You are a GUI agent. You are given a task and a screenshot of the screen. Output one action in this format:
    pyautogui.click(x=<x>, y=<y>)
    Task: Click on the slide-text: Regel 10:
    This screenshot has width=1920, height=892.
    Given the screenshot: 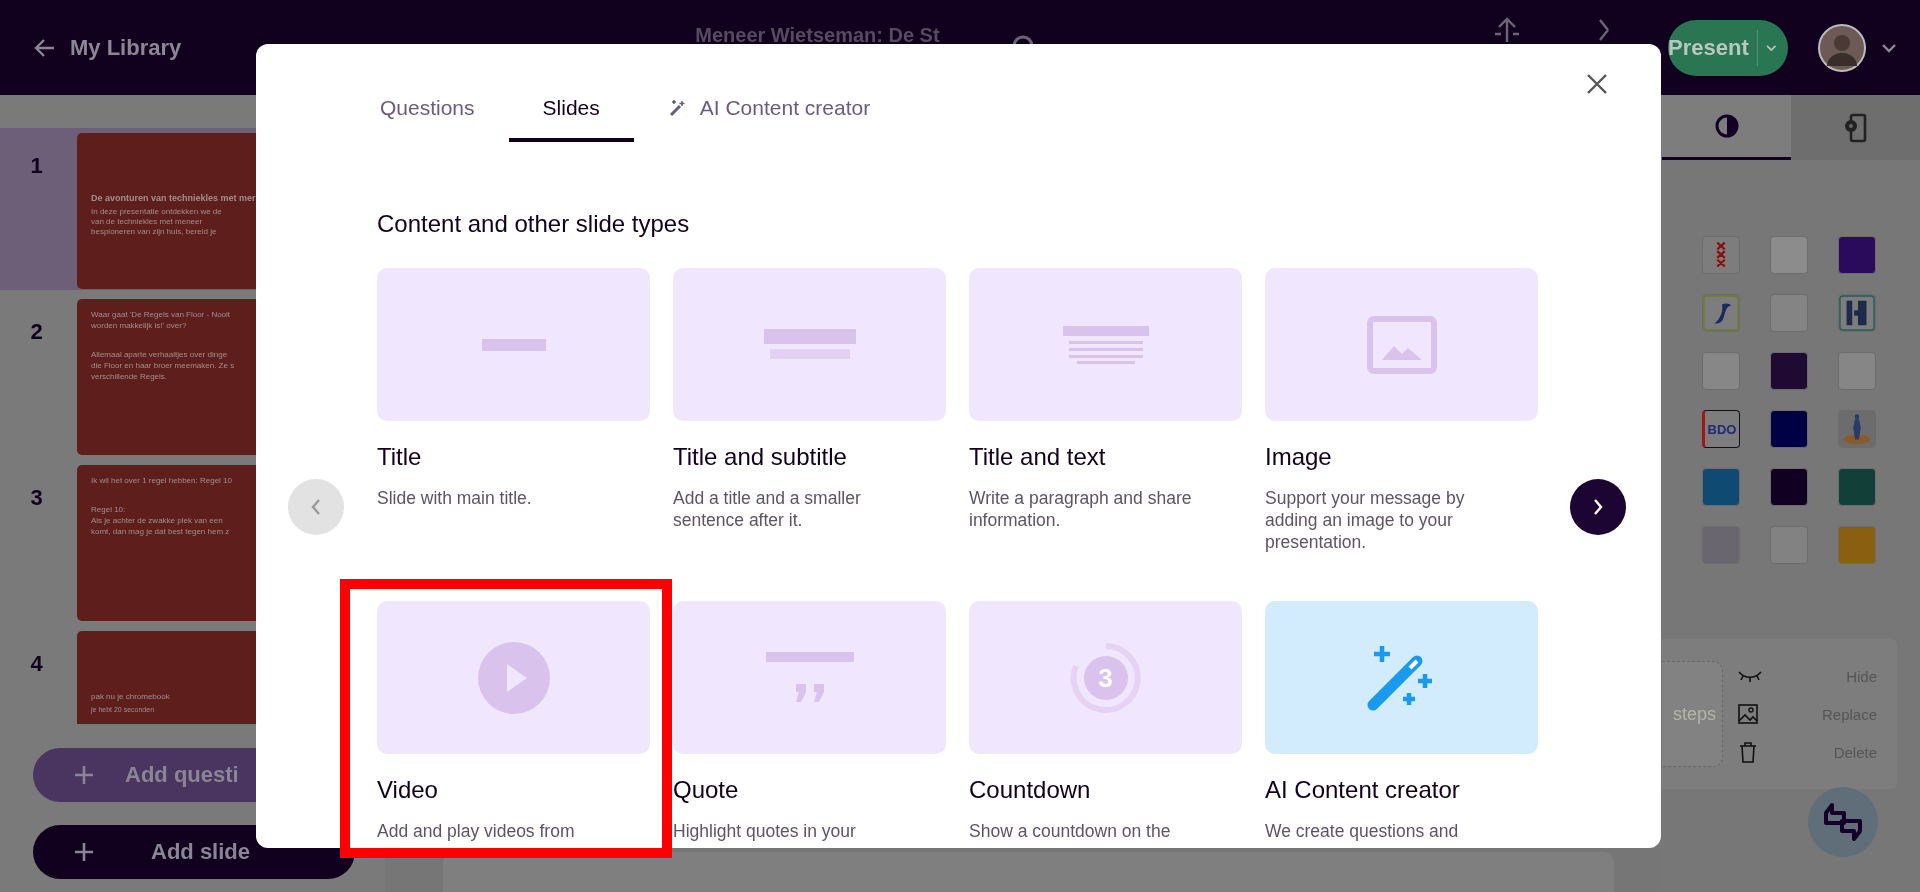 What is the action you would take?
    pyautogui.click(x=109, y=509)
    